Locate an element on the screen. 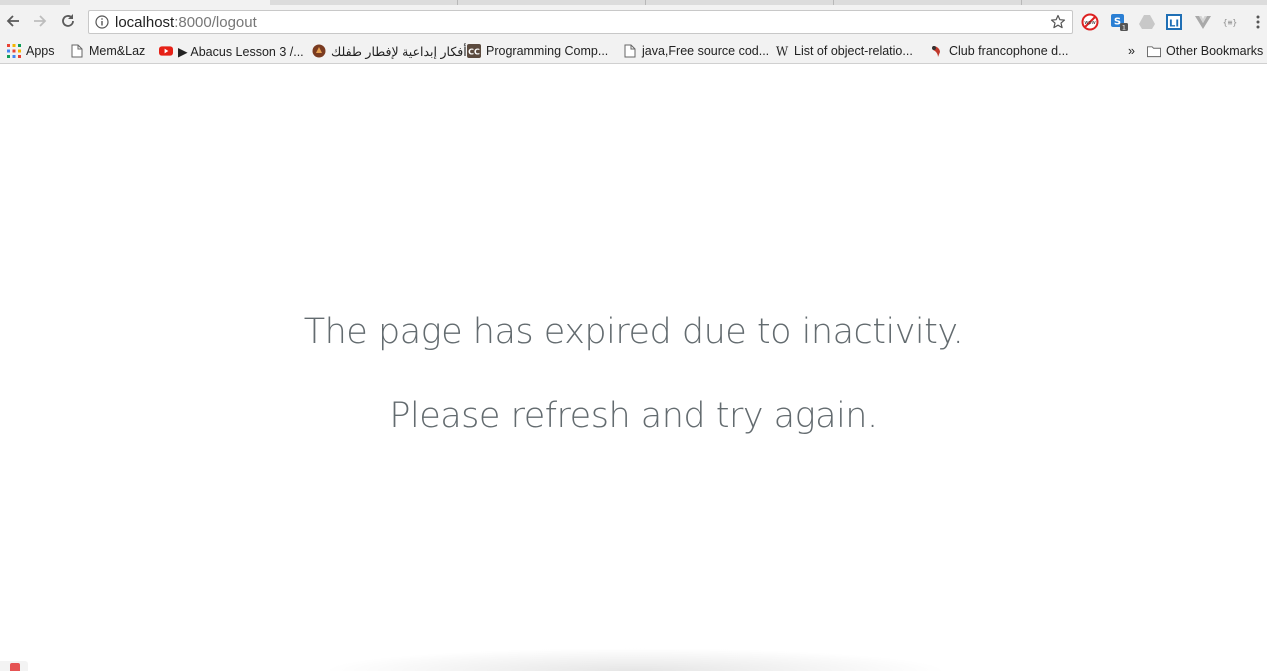 This screenshot has height=671, width=1267. chevron-double-right-icon: » is located at coordinates (1131, 51).